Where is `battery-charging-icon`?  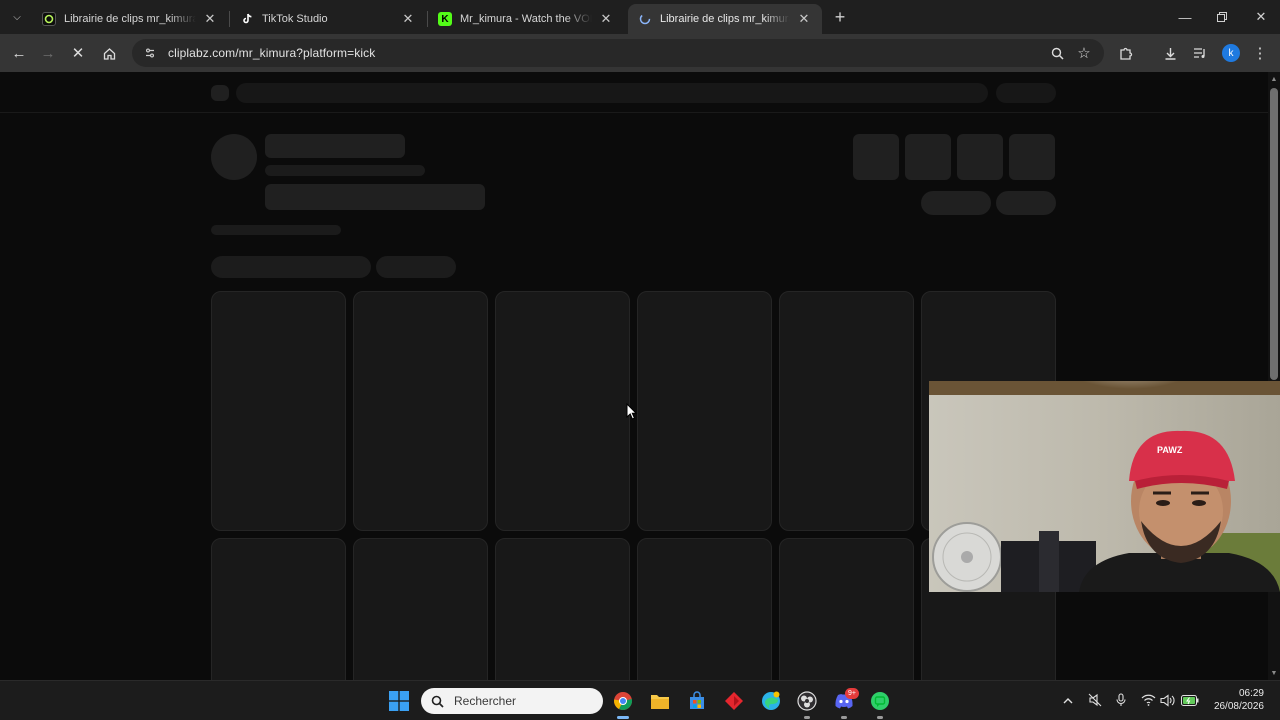 battery-charging-icon is located at coordinates (1190, 700).